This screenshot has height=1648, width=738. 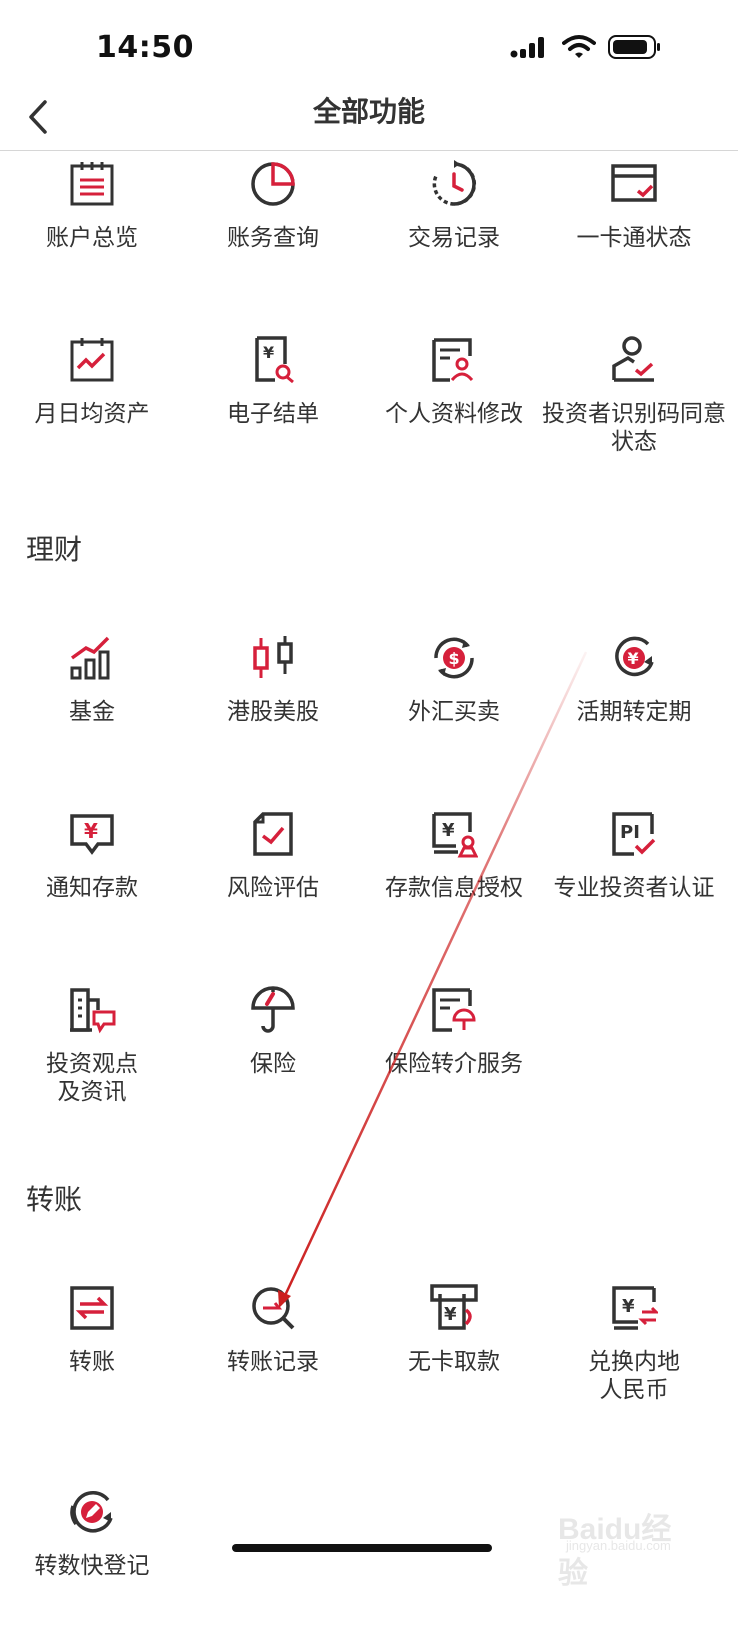 I want to click on grid-item-label: 交易记录, so click(x=454, y=238).